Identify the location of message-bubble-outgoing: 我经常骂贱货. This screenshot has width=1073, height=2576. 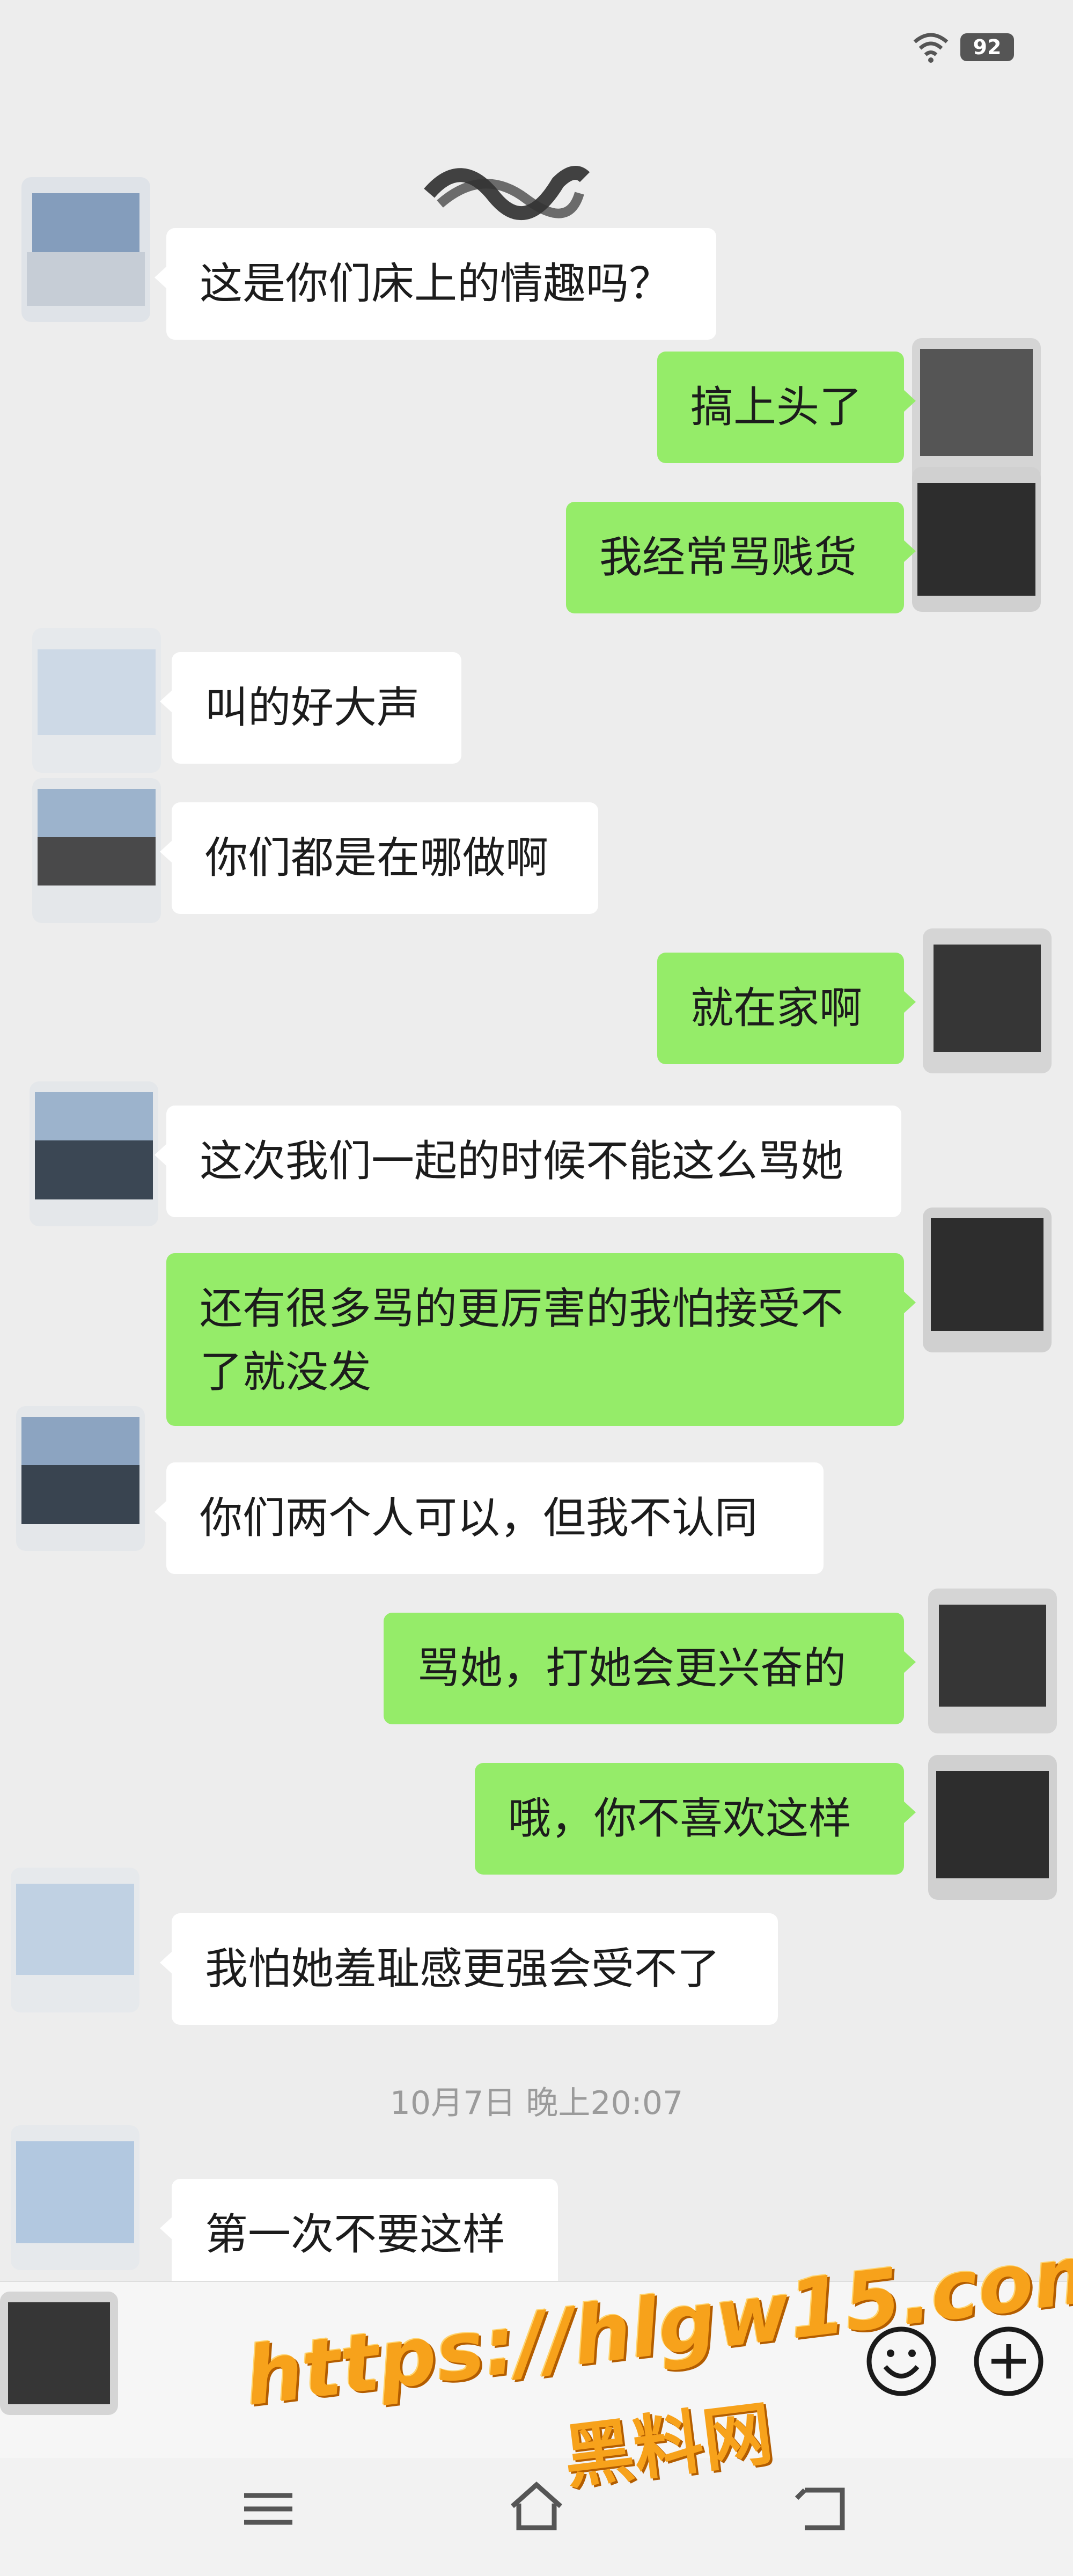
(741, 557).